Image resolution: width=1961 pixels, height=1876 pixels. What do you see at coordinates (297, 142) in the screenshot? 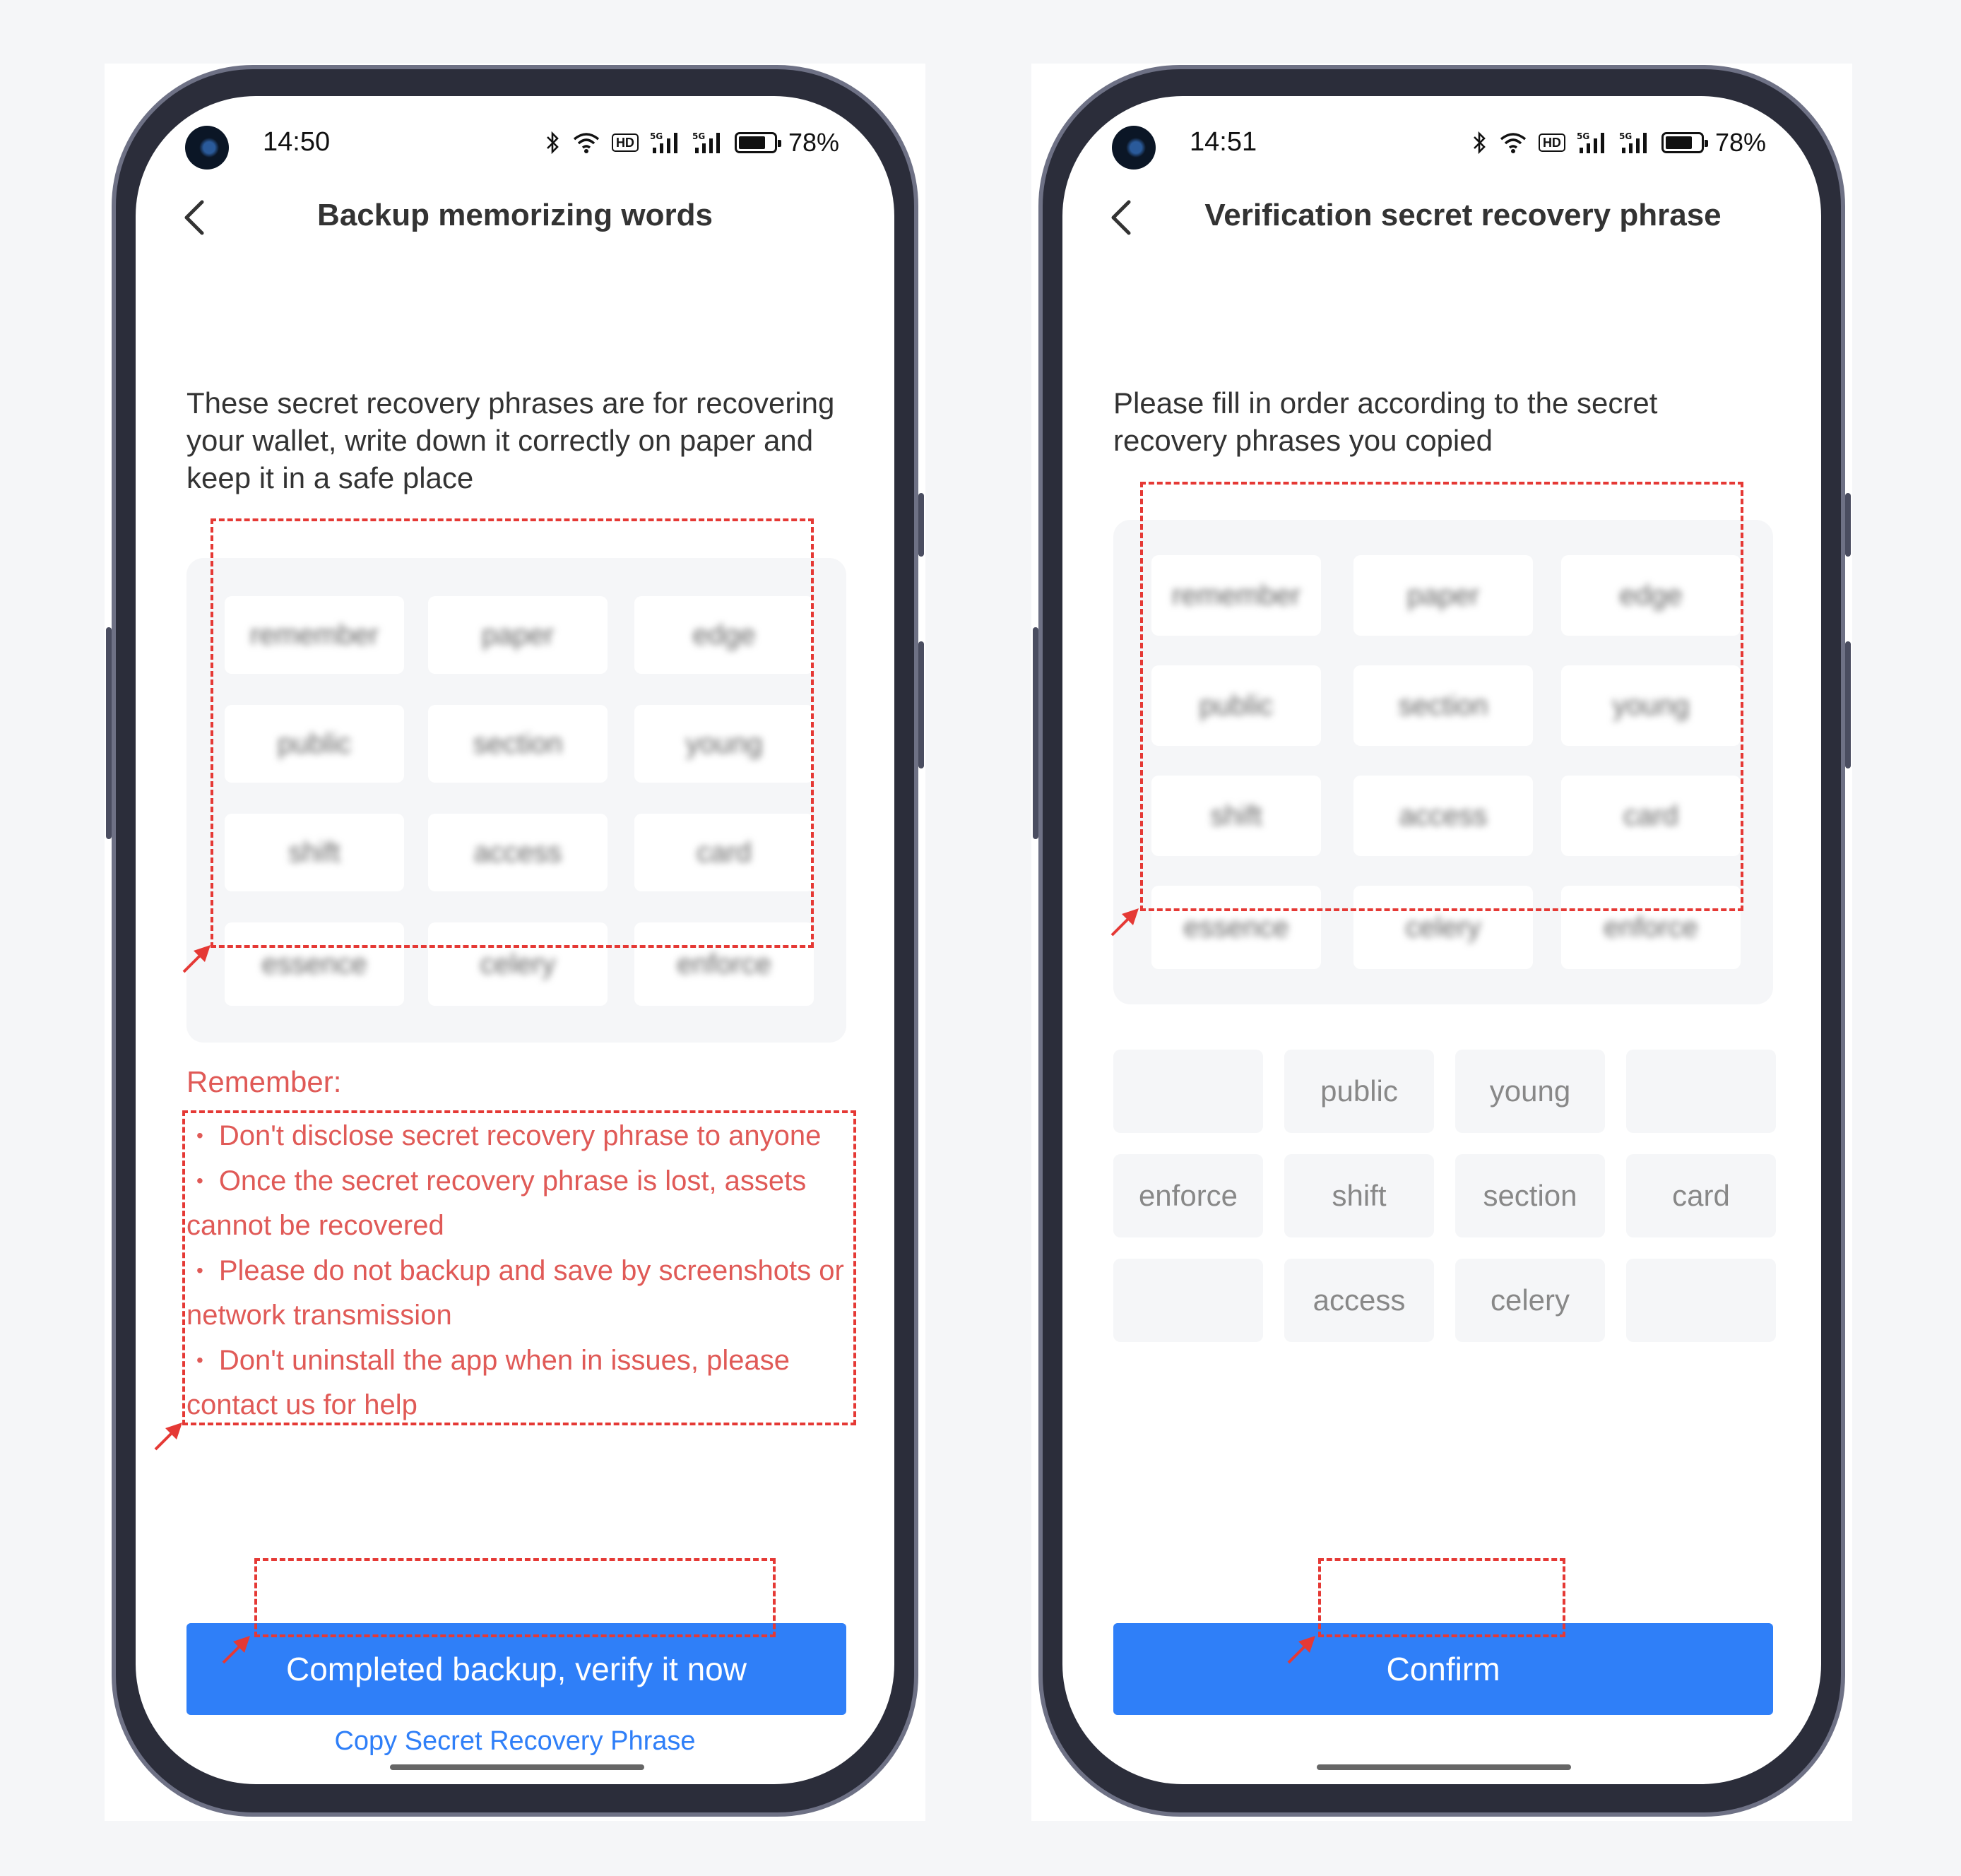
I see `status-time: 14:50` at bounding box center [297, 142].